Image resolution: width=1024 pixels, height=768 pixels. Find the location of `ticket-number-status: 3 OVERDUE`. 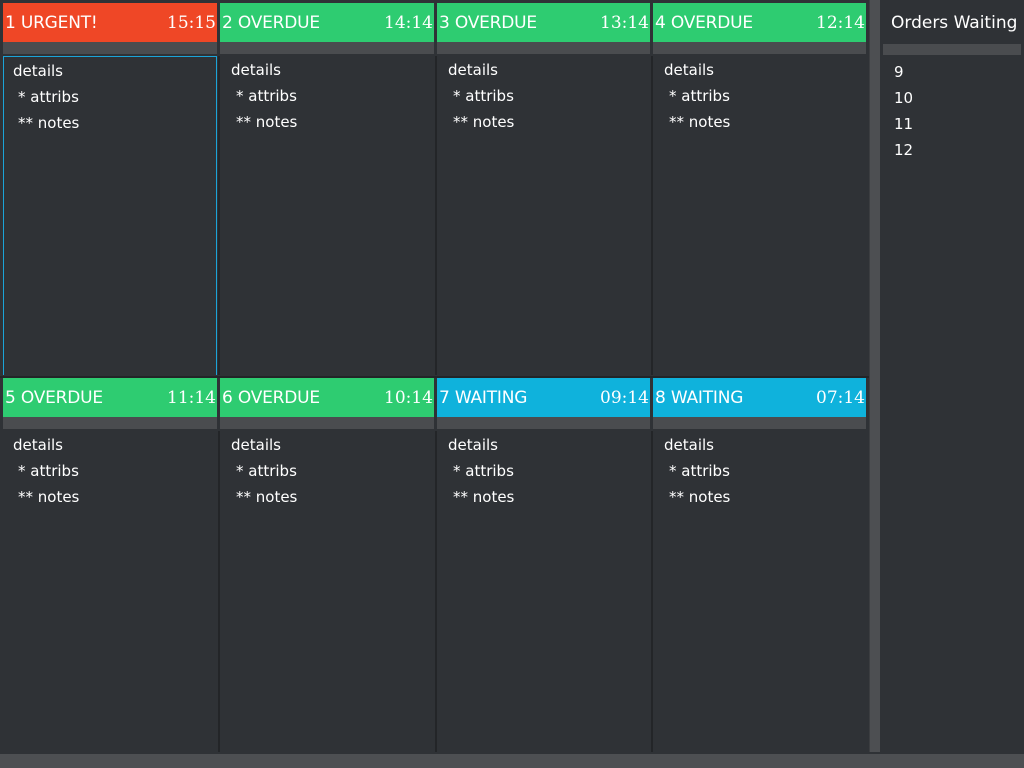

ticket-number-status: 3 OVERDUE is located at coordinates (488, 22).